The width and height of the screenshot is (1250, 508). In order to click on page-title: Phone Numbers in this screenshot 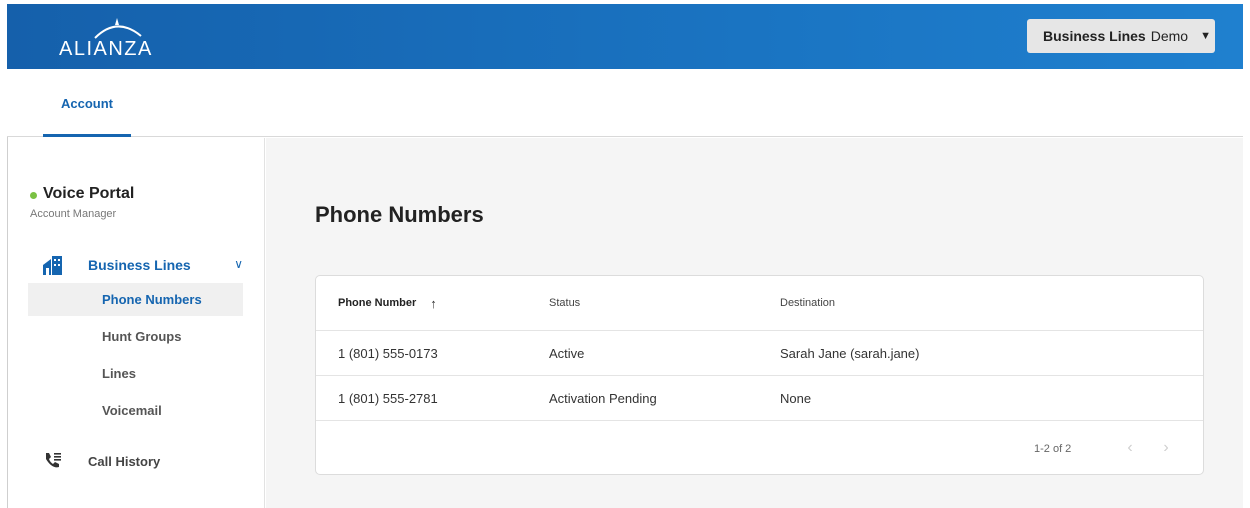, I will do `click(399, 214)`.